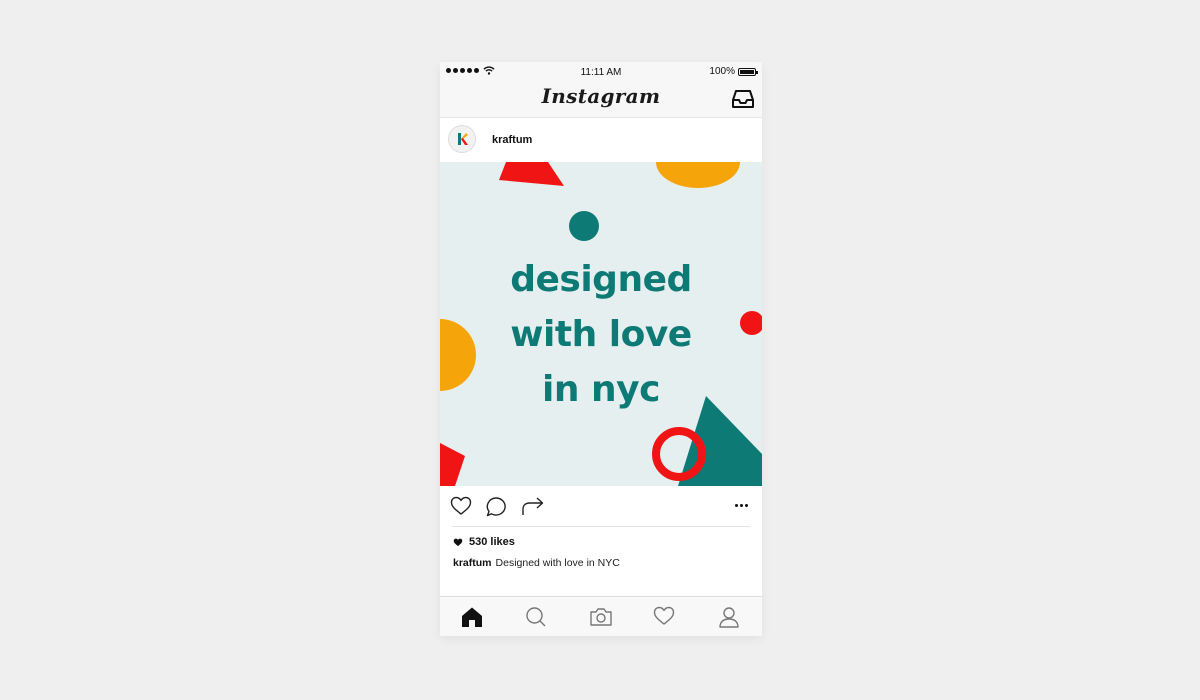 Image resolution: width=1200 pixels, height=700 pixels. Describe the element at coordinates (601, 506) in the screenshot. I see `post-actions-bar` at that location.